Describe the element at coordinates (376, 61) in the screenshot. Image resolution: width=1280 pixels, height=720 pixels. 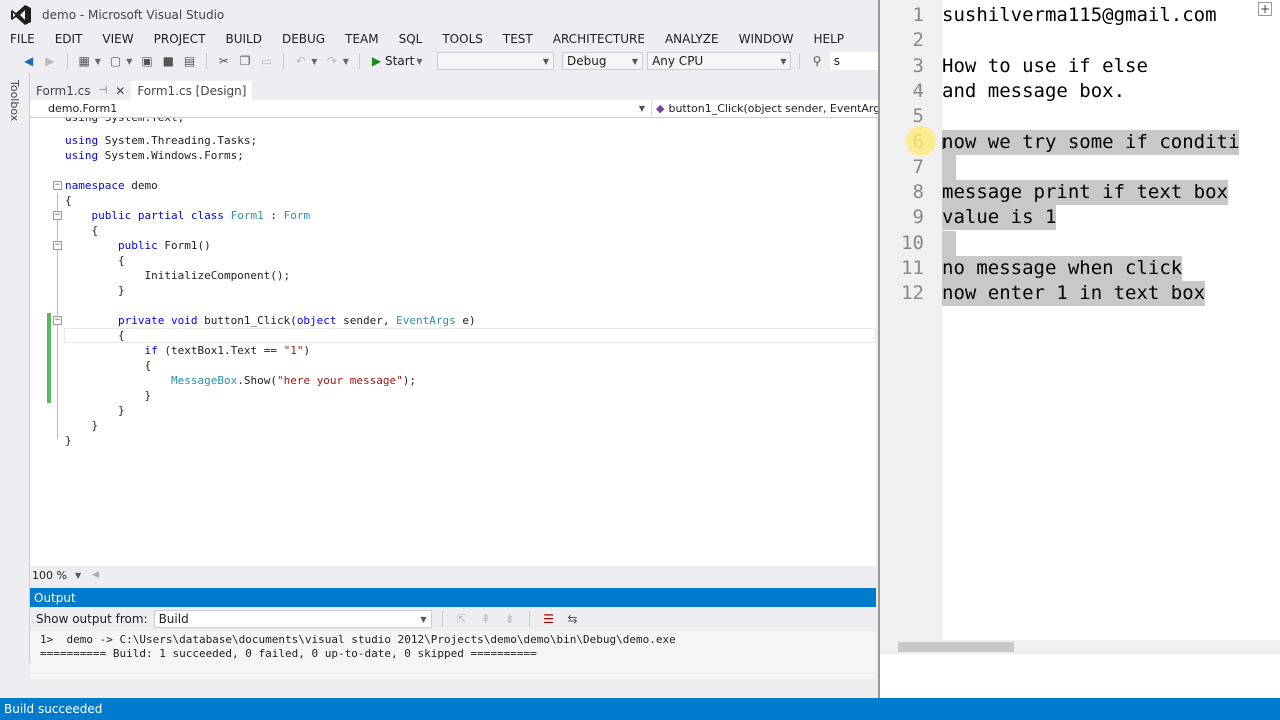
I see `play-icon: ▶` at that location.